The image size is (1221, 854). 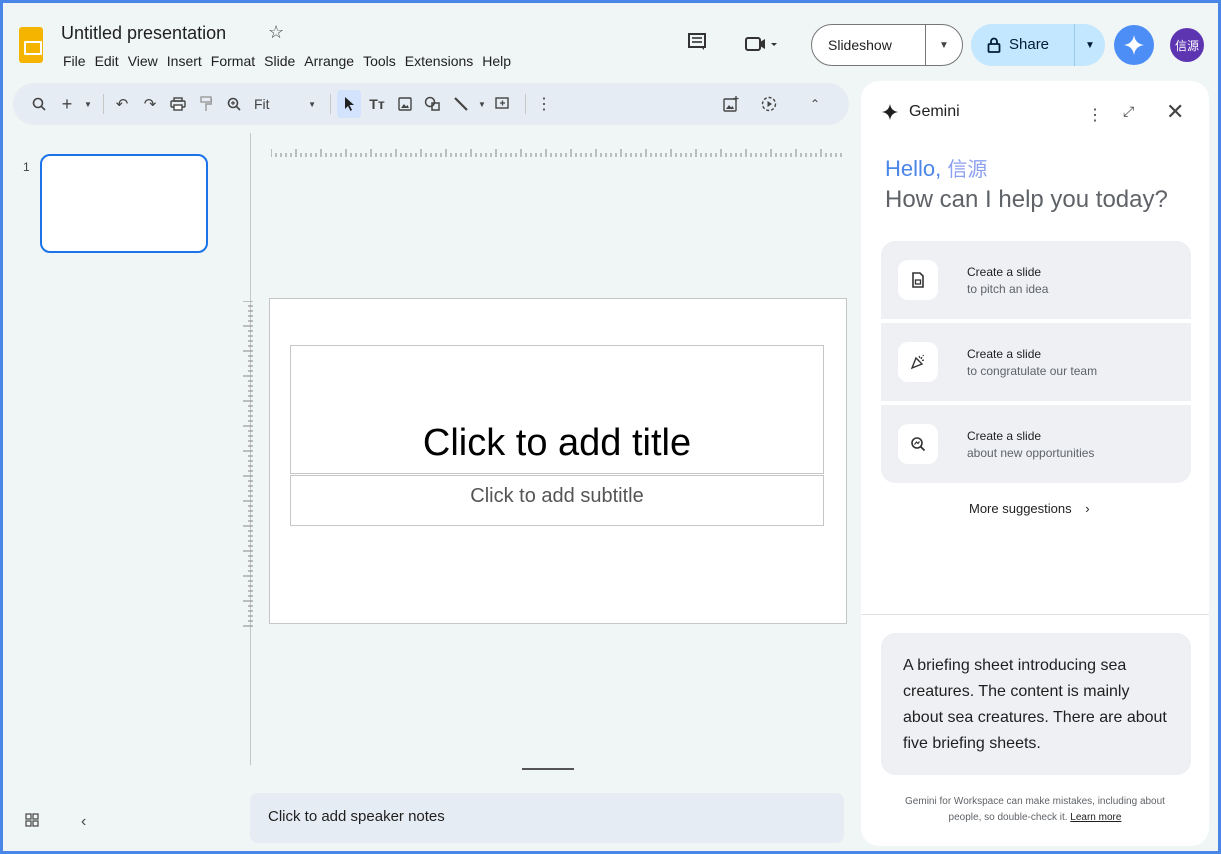 I want to click on suggestion-text: Create a slide to pitch an idea, so click(x=1007, y=280).